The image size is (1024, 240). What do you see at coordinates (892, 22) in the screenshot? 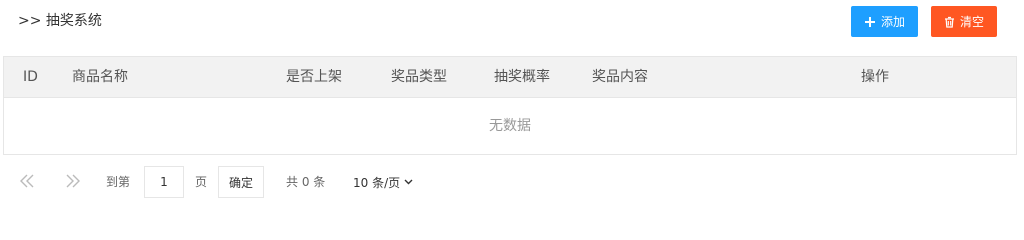
I see `add-button-label: 添加` at bounding box center [892, 22].